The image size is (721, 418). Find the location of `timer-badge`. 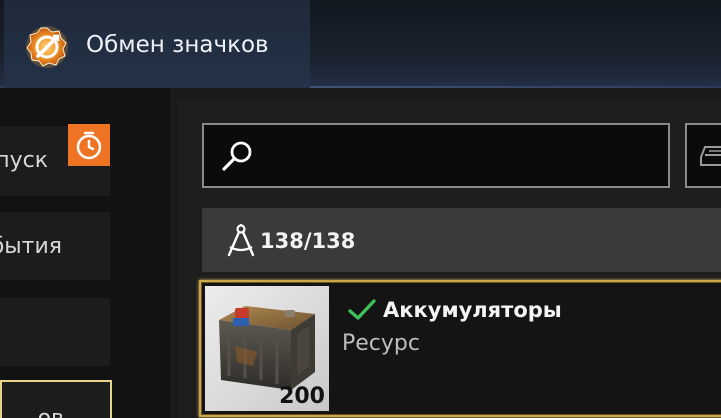

timer-badge is located at coordinates (89, 145).